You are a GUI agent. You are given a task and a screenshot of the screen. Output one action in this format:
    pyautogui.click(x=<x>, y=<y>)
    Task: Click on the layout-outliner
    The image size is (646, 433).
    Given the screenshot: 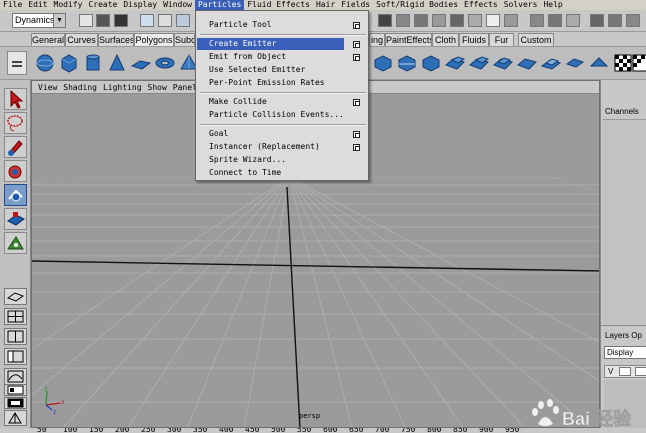 What is the action you would take?
    pyautogui.click(x=15, y=356)
    